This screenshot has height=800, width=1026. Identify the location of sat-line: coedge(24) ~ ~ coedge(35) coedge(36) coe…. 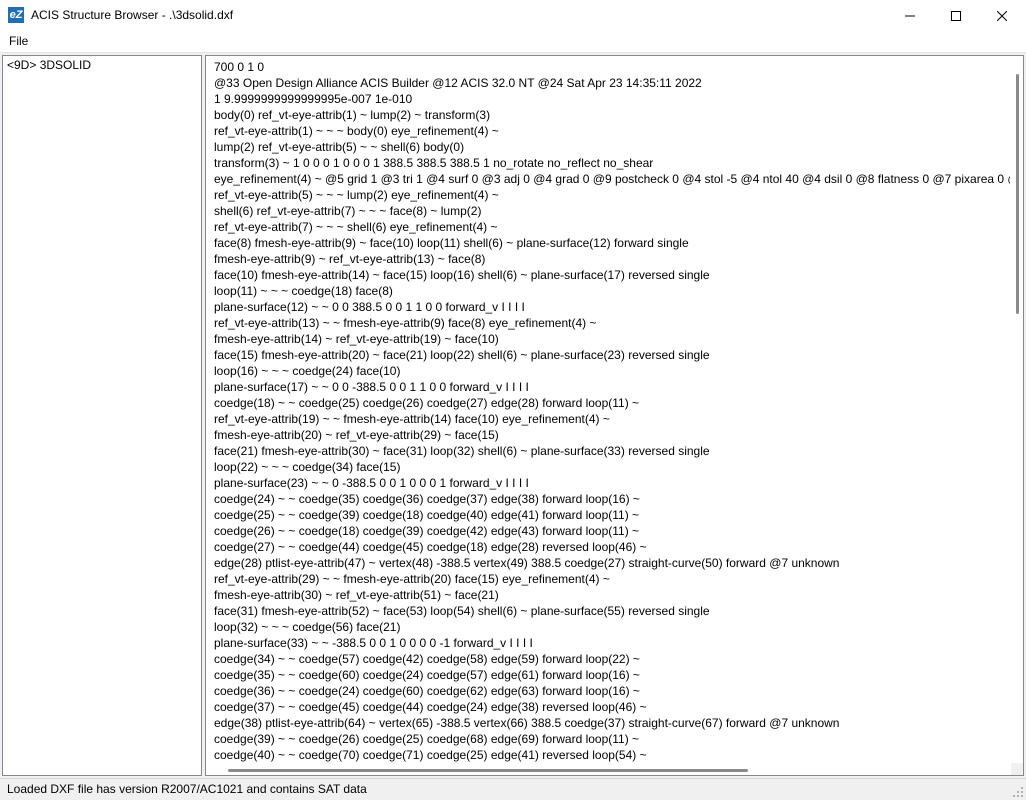
(427, 499).